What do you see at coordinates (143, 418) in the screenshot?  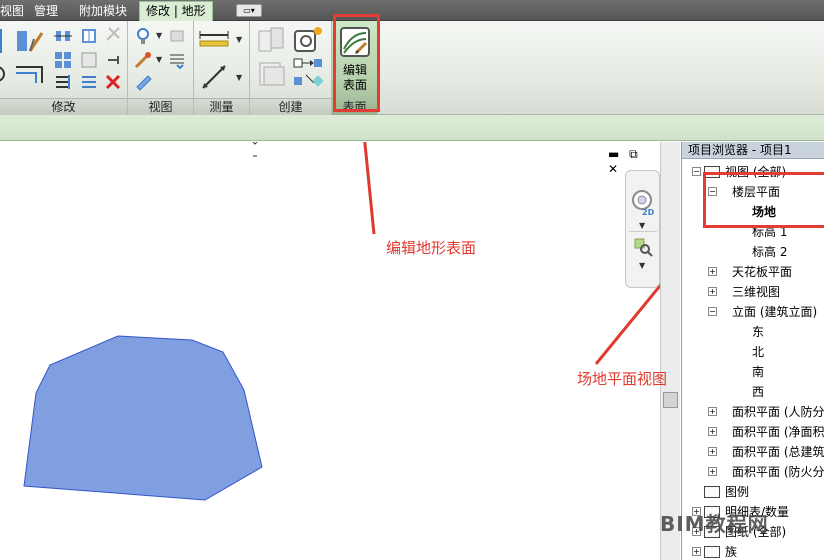 I see `toposurface` at bounding box center [143, 418].